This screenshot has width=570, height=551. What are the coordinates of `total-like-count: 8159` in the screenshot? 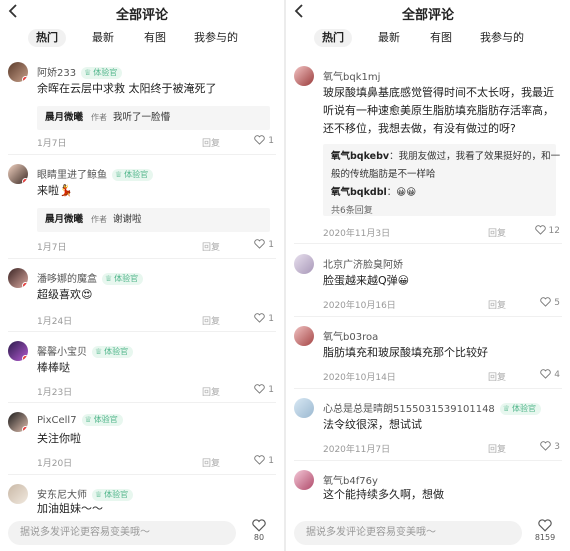 It's located at (545, 537).